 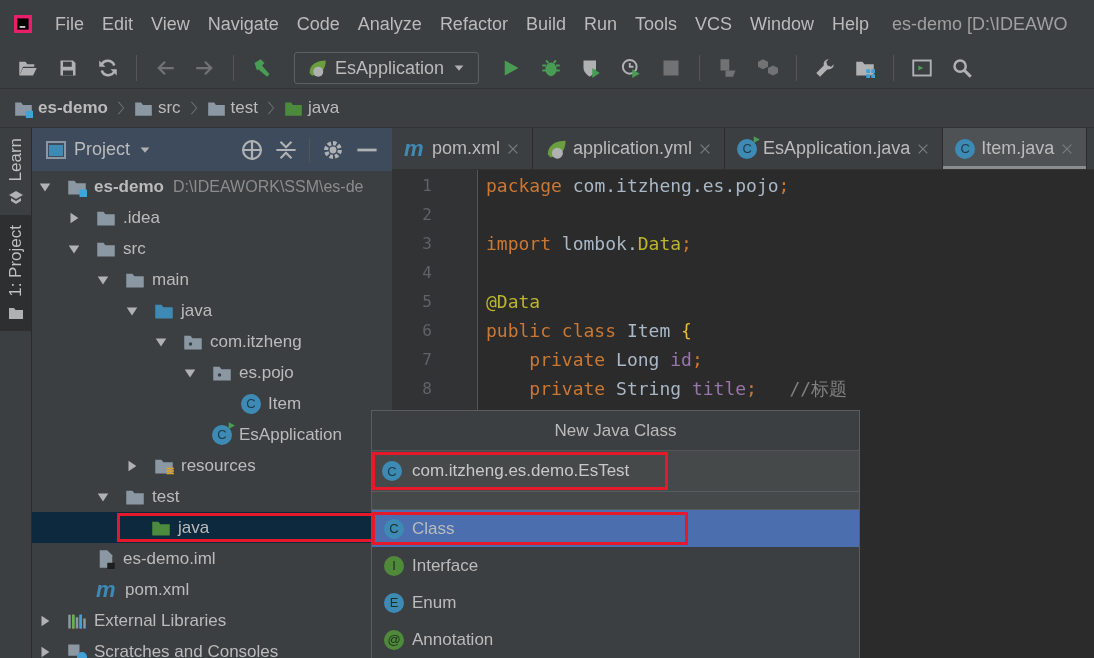 What do you see at coordinates (394, 602) in the screenshot?
I see `kind-badge: E` at bounding box center [394, 602].